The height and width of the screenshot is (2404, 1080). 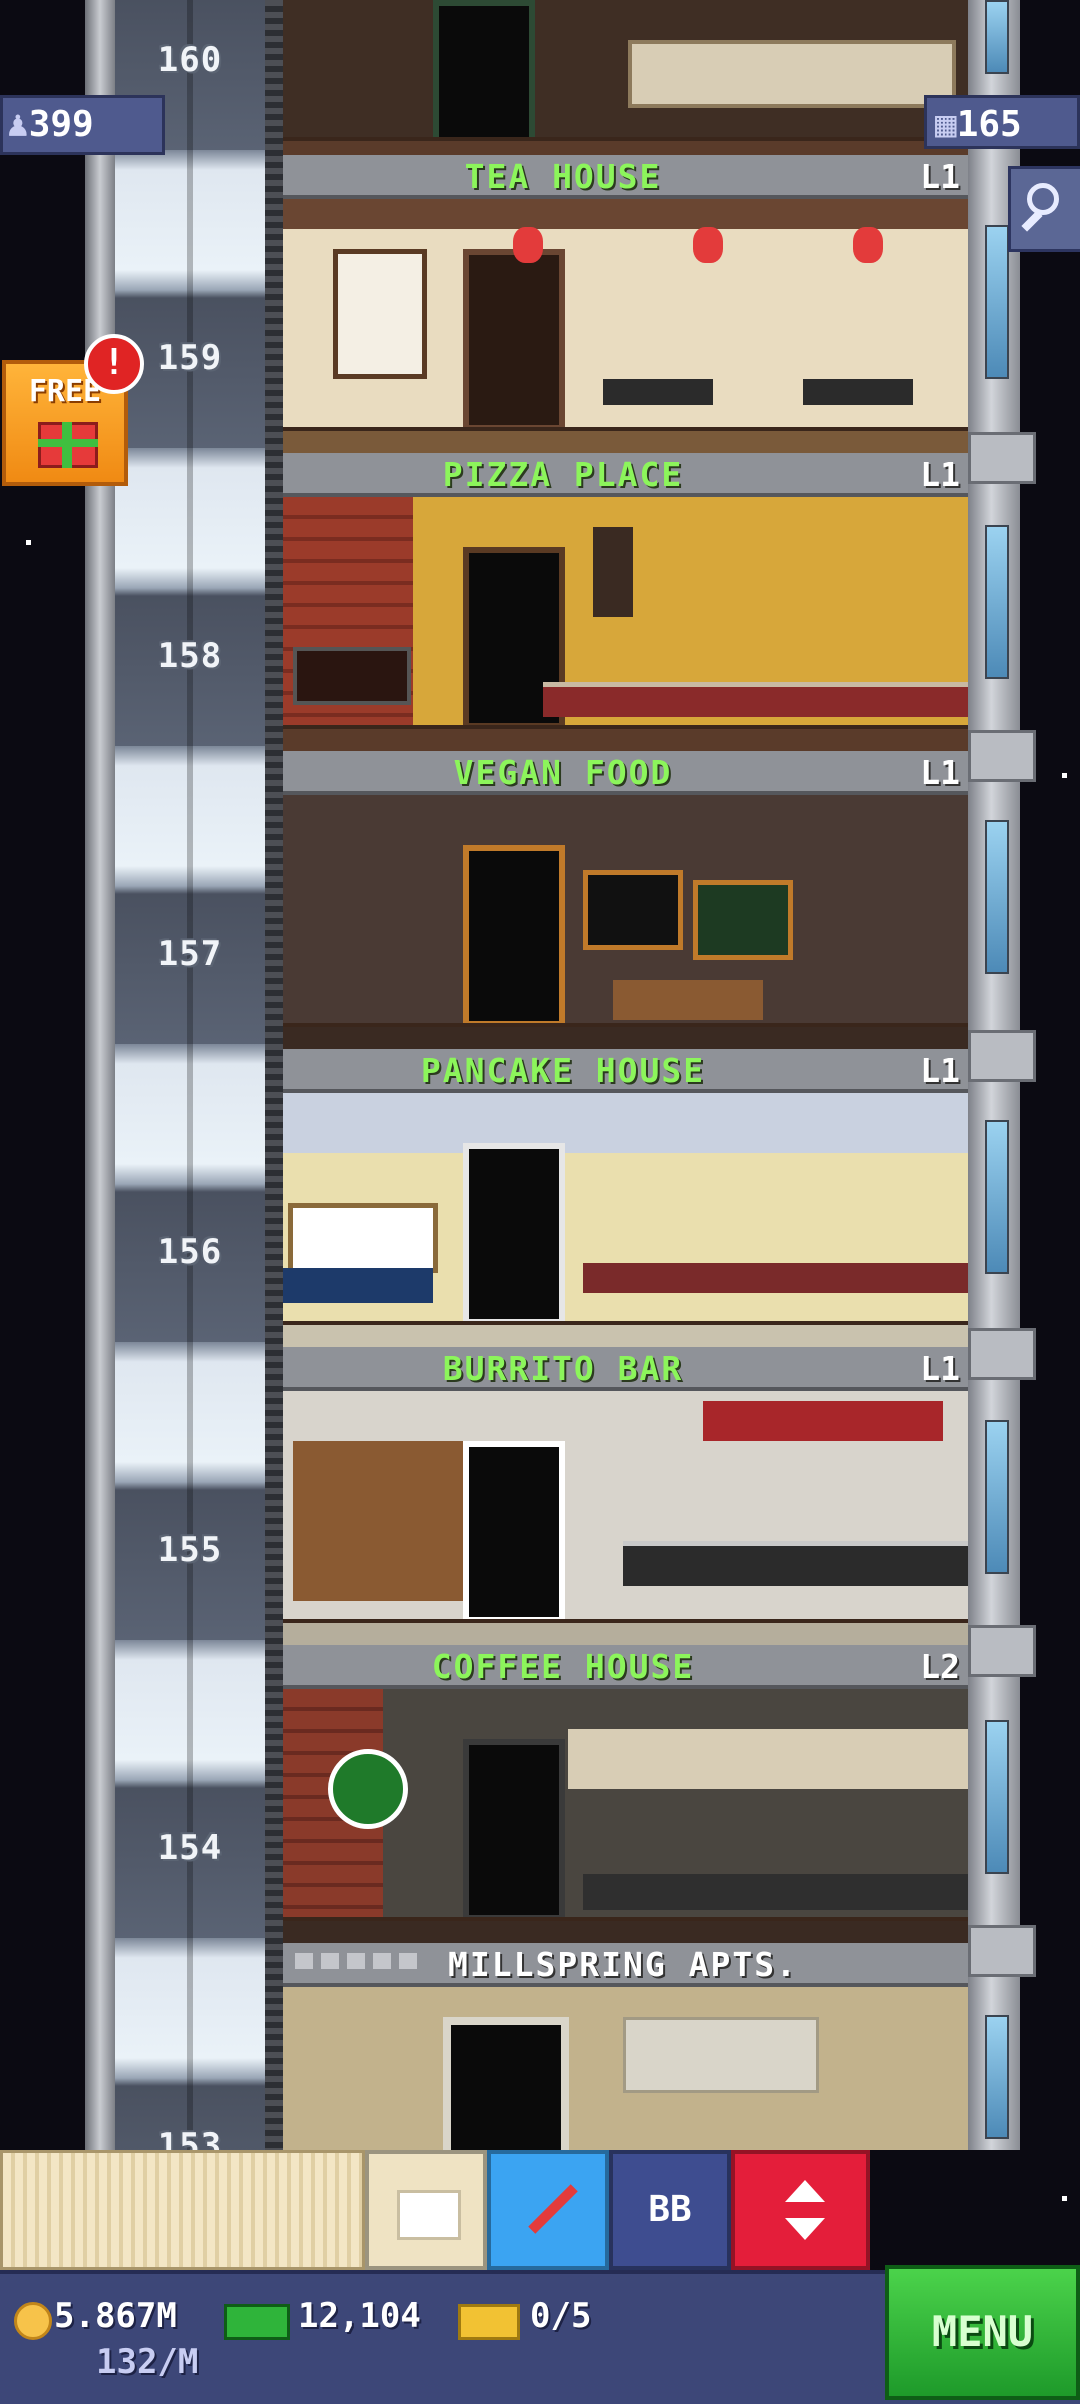 What do you see at coordinates (380, 314) in the screenshot?
I see `tea-scroll-sign` at bounding box center [380, 314].